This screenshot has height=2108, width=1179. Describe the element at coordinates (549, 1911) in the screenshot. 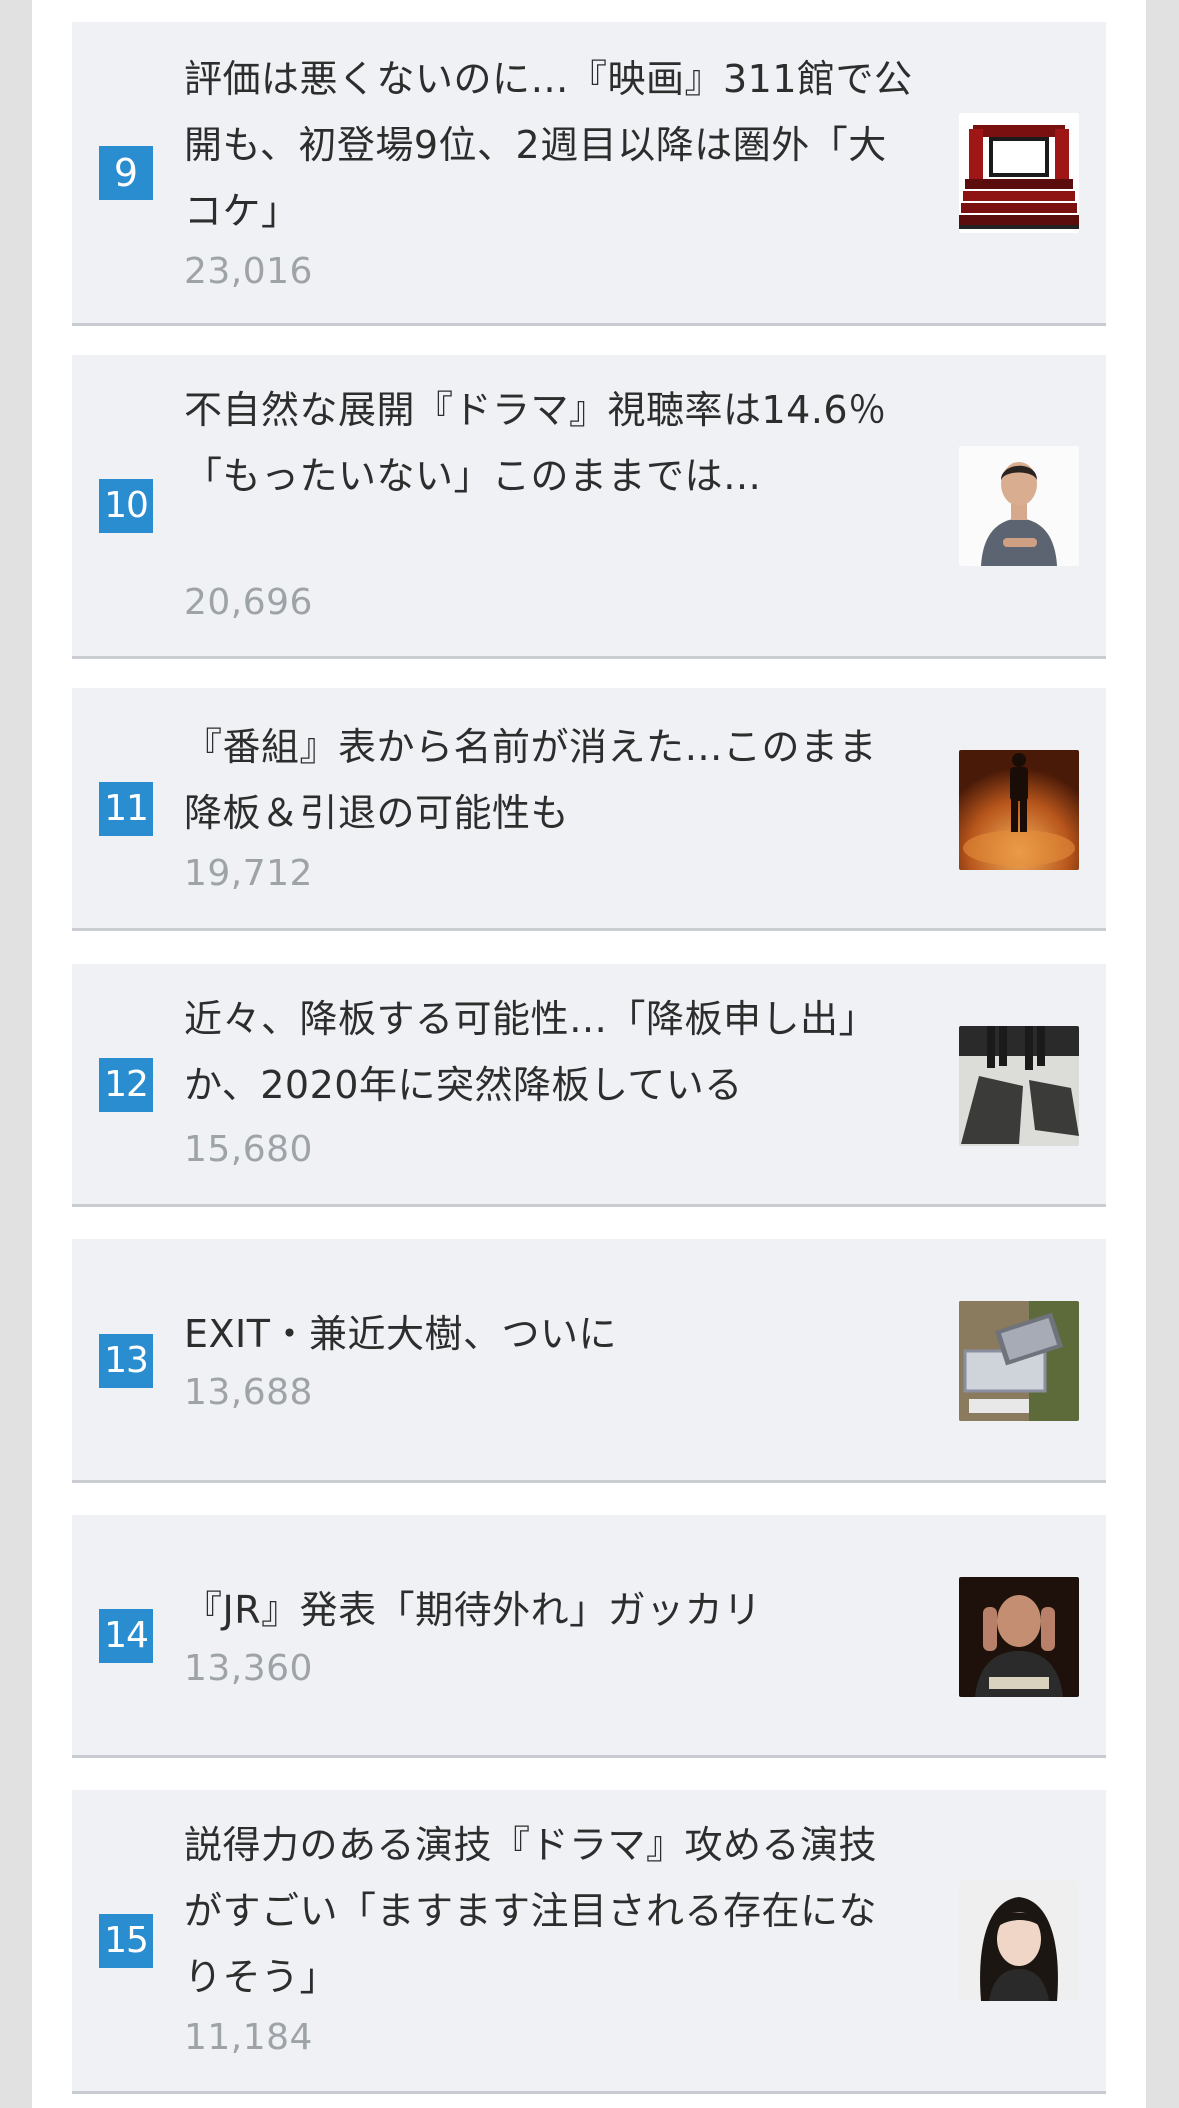

I see `article-title: 説得力のある演技『ドラマ』攻める演技がすごい「ますます注目される存在になりそう」` at that location.